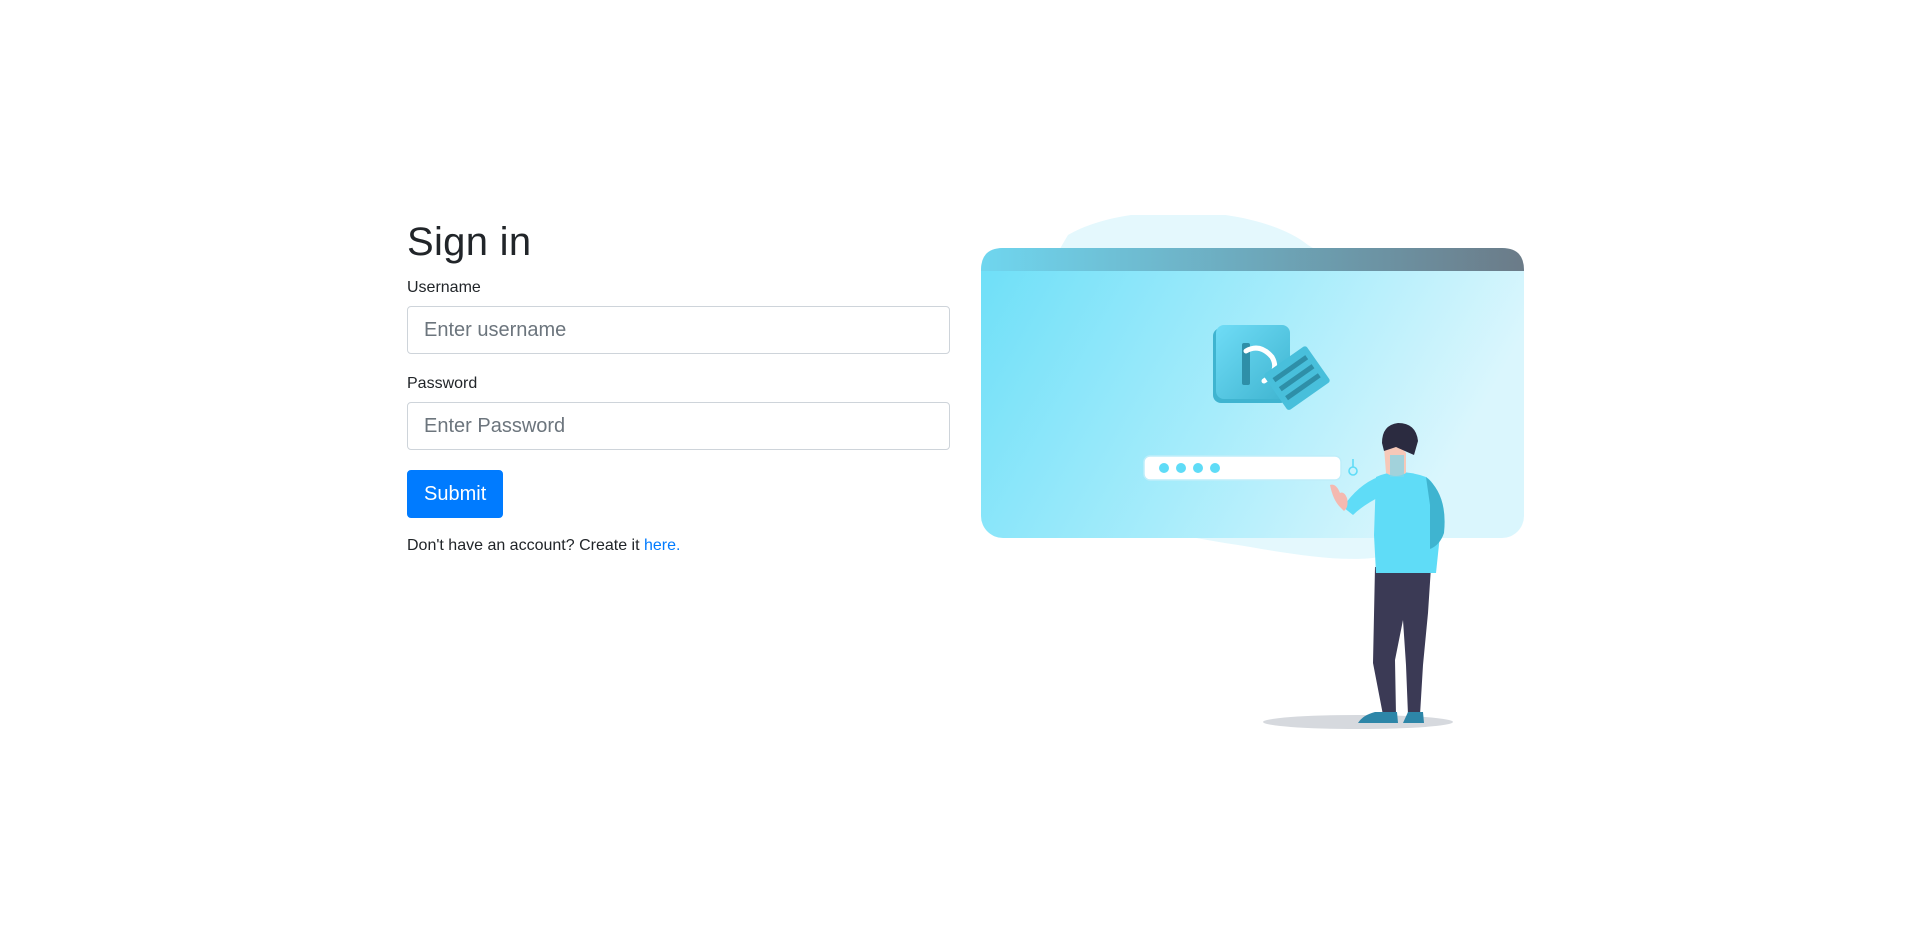 The image size is (1920, 942). Describe the element at coordinates (469, 242) in the screenshot. I see `page-title: Sign in` at that location.